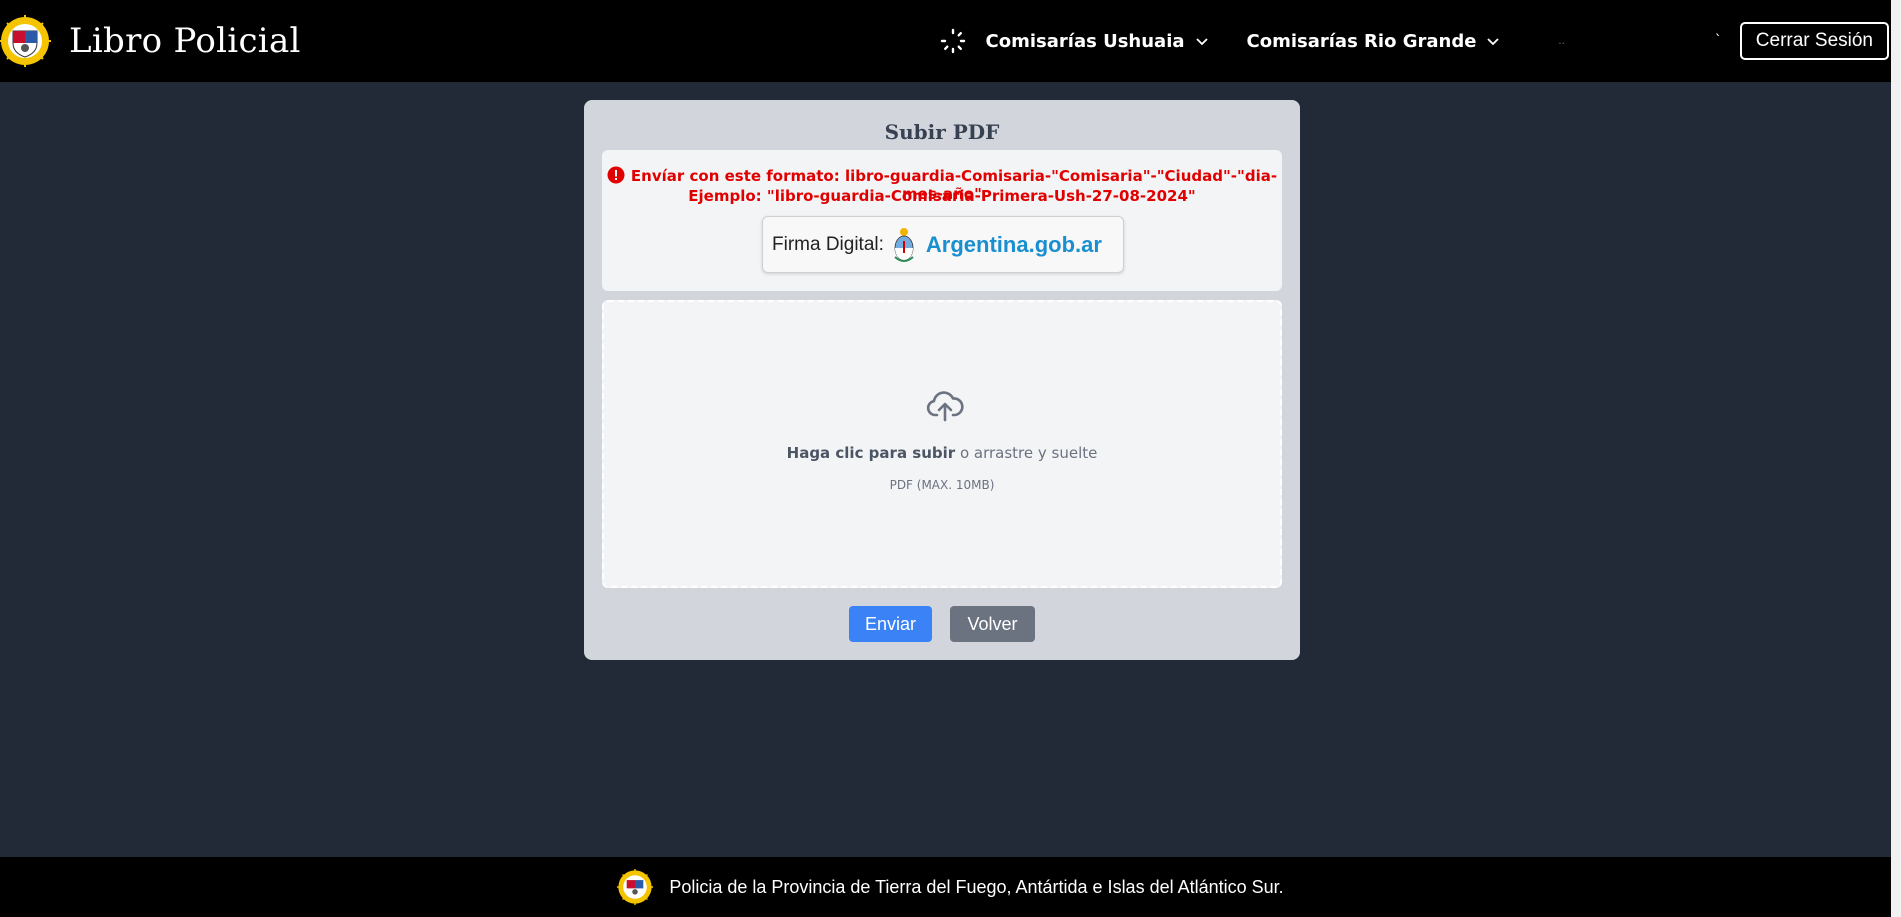  Describe the element at coordinates (1814, 41) in the screenshot. I see `logout-button: Cerrar Sesión` at that location.